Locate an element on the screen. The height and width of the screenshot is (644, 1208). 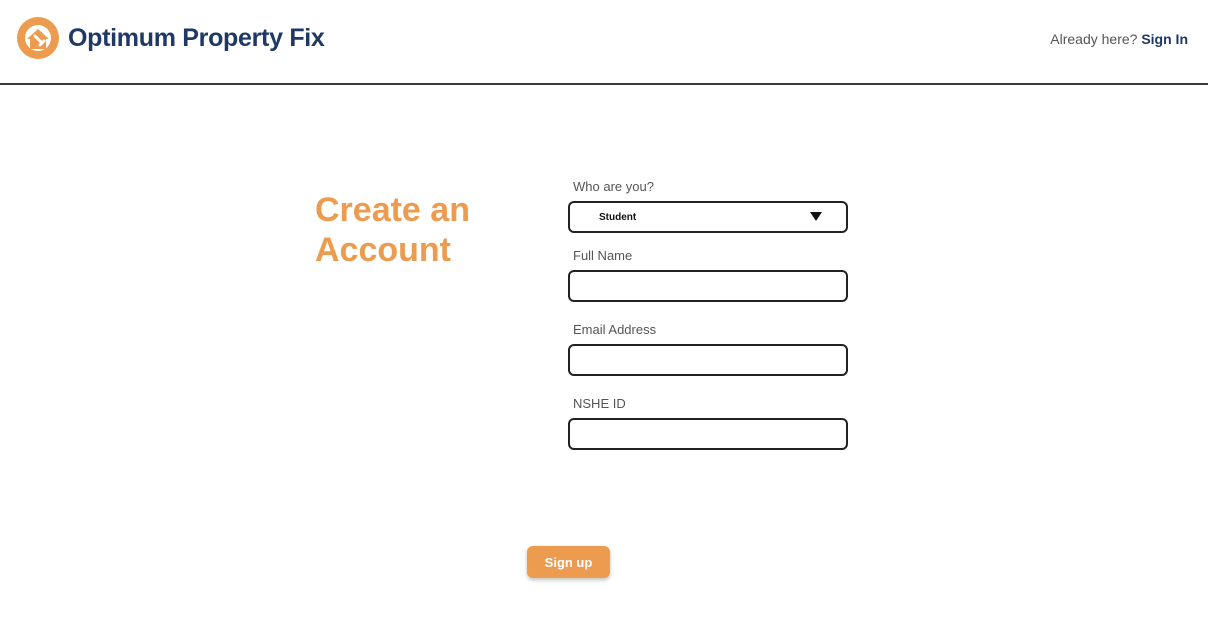
nshe-id-label: NSHE ID is located at coordinates (599, 403).